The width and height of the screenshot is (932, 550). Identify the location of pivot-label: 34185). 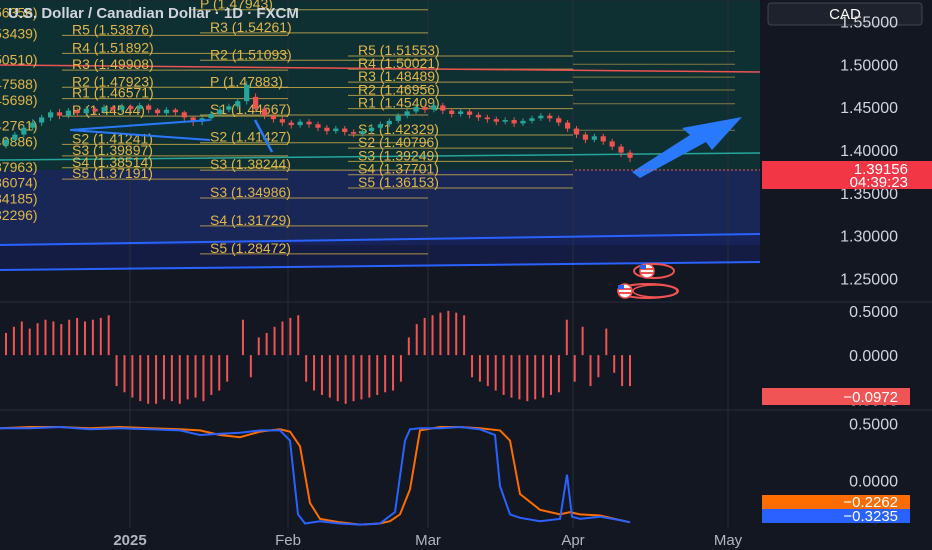
(19, 199).